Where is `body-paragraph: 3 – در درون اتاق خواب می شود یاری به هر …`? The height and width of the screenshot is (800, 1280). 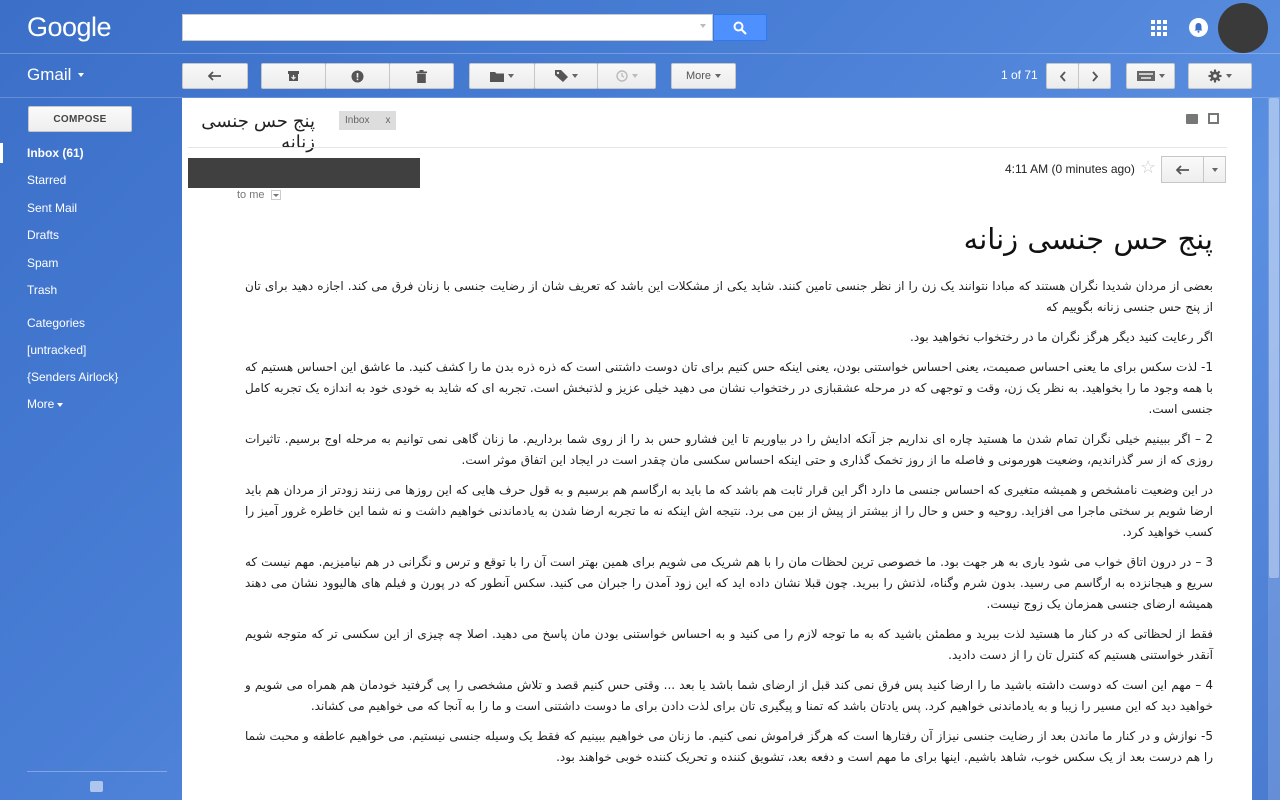 body-paragraph: 3 – در درون اتاق خواب می شود یاری به هر … is located at coordinates (729, 583).